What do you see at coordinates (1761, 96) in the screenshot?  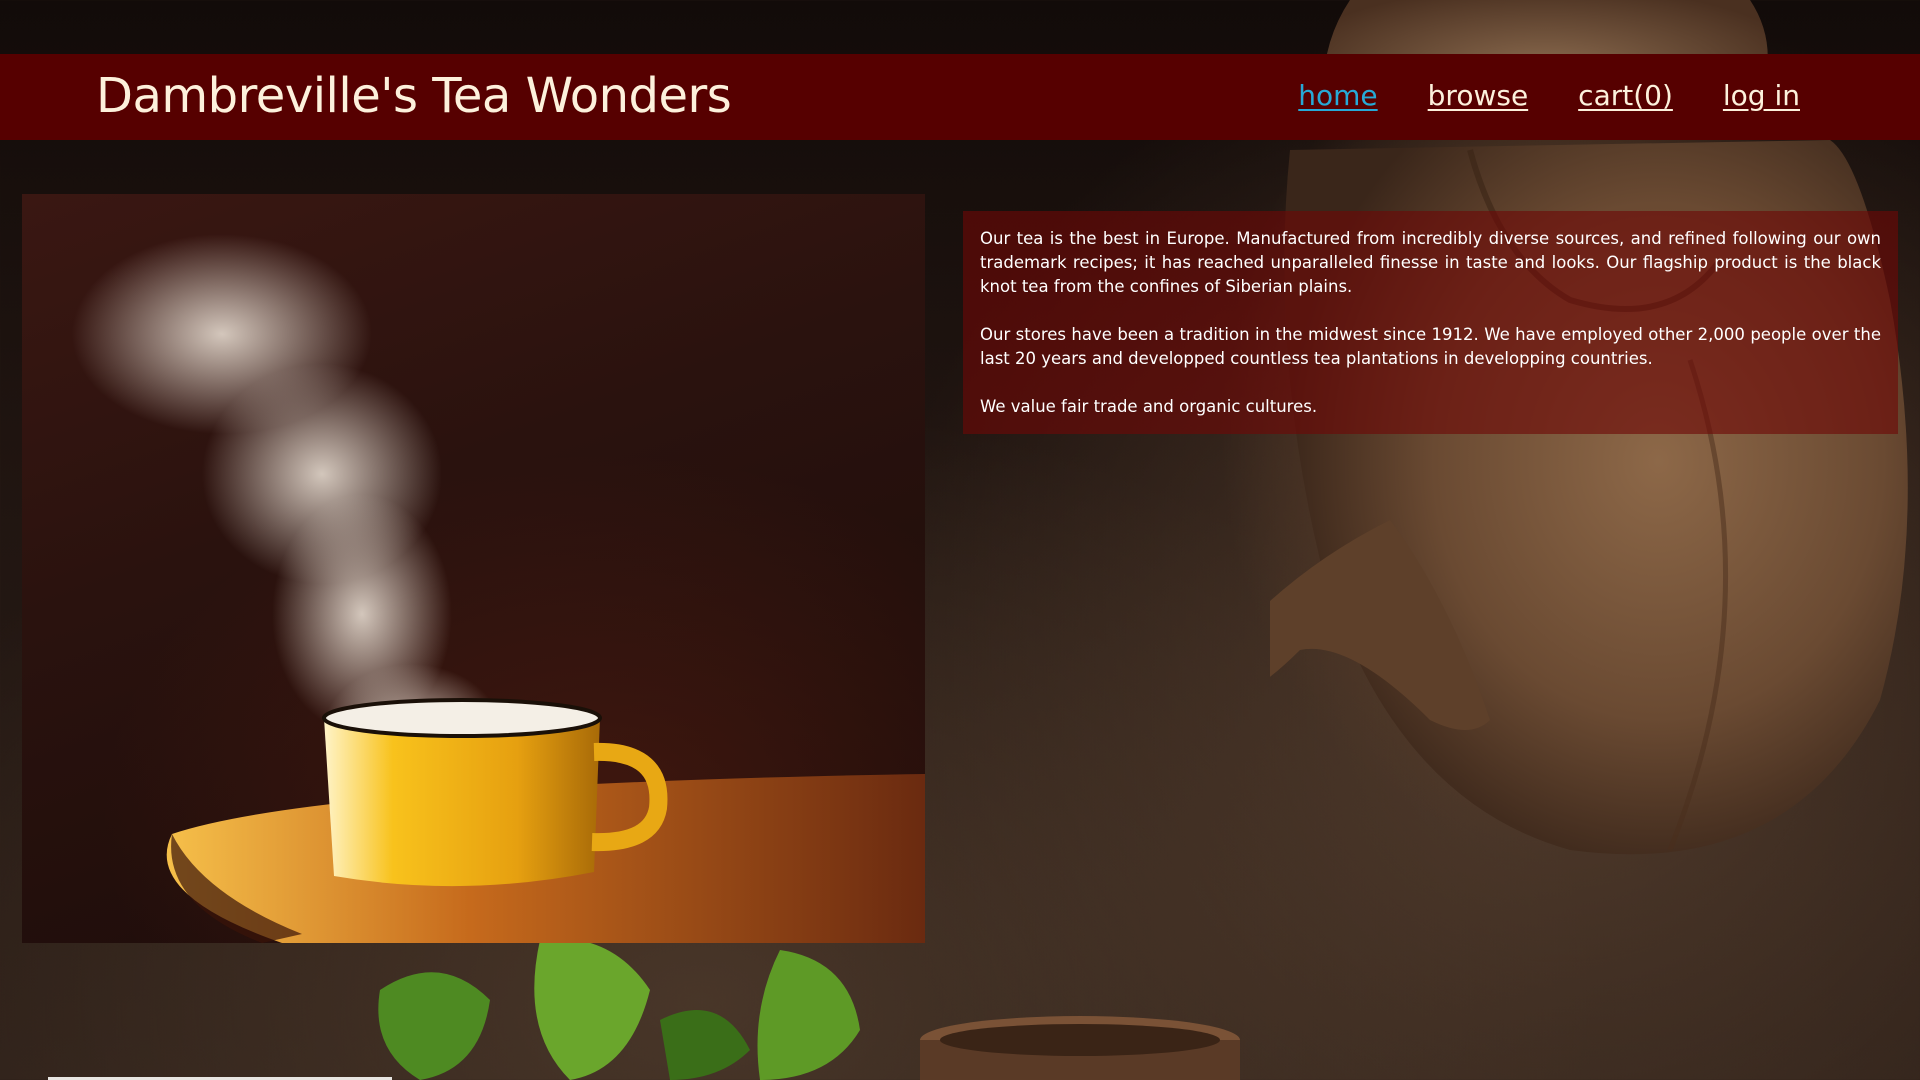 I see `nav-link-login: log in` at bounding box center [1761, 96].